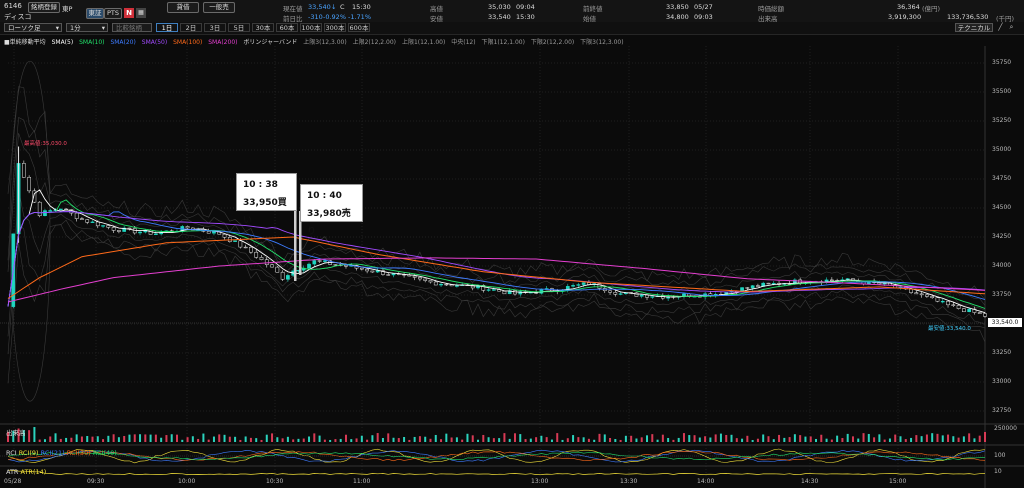  Describe the element at coordinates (1000, 27) in the screenshot. I see `draw-line-icon: ╱` at that location.